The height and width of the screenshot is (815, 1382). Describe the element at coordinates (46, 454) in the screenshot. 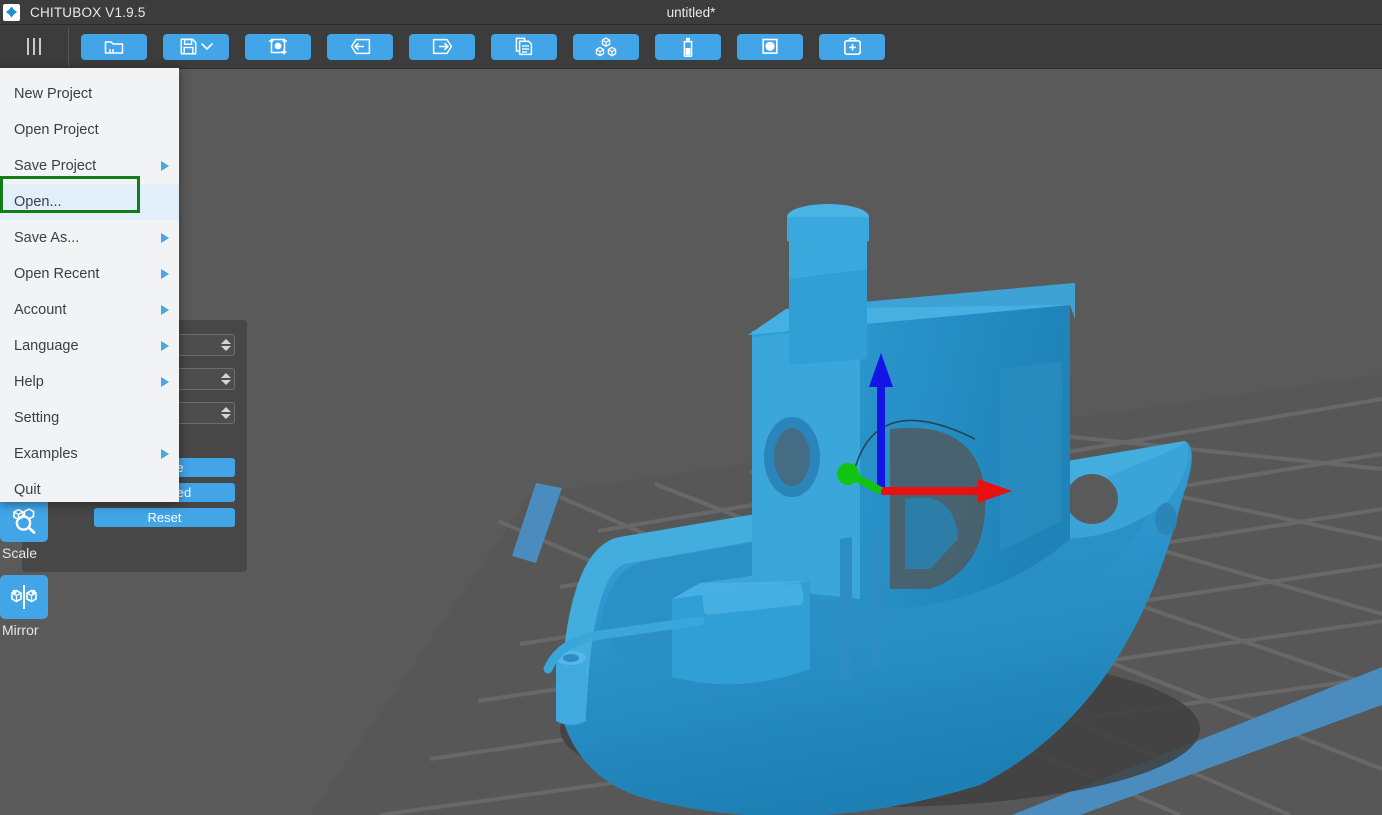

I see `menu-item-label: Examples` at that location.